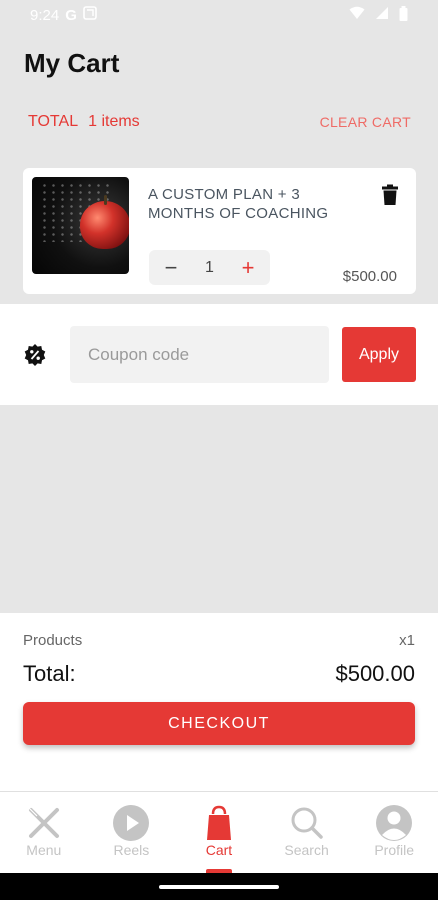 The image size is (438, 900). I want to click on system-navigation-bar, so click(219, 886).